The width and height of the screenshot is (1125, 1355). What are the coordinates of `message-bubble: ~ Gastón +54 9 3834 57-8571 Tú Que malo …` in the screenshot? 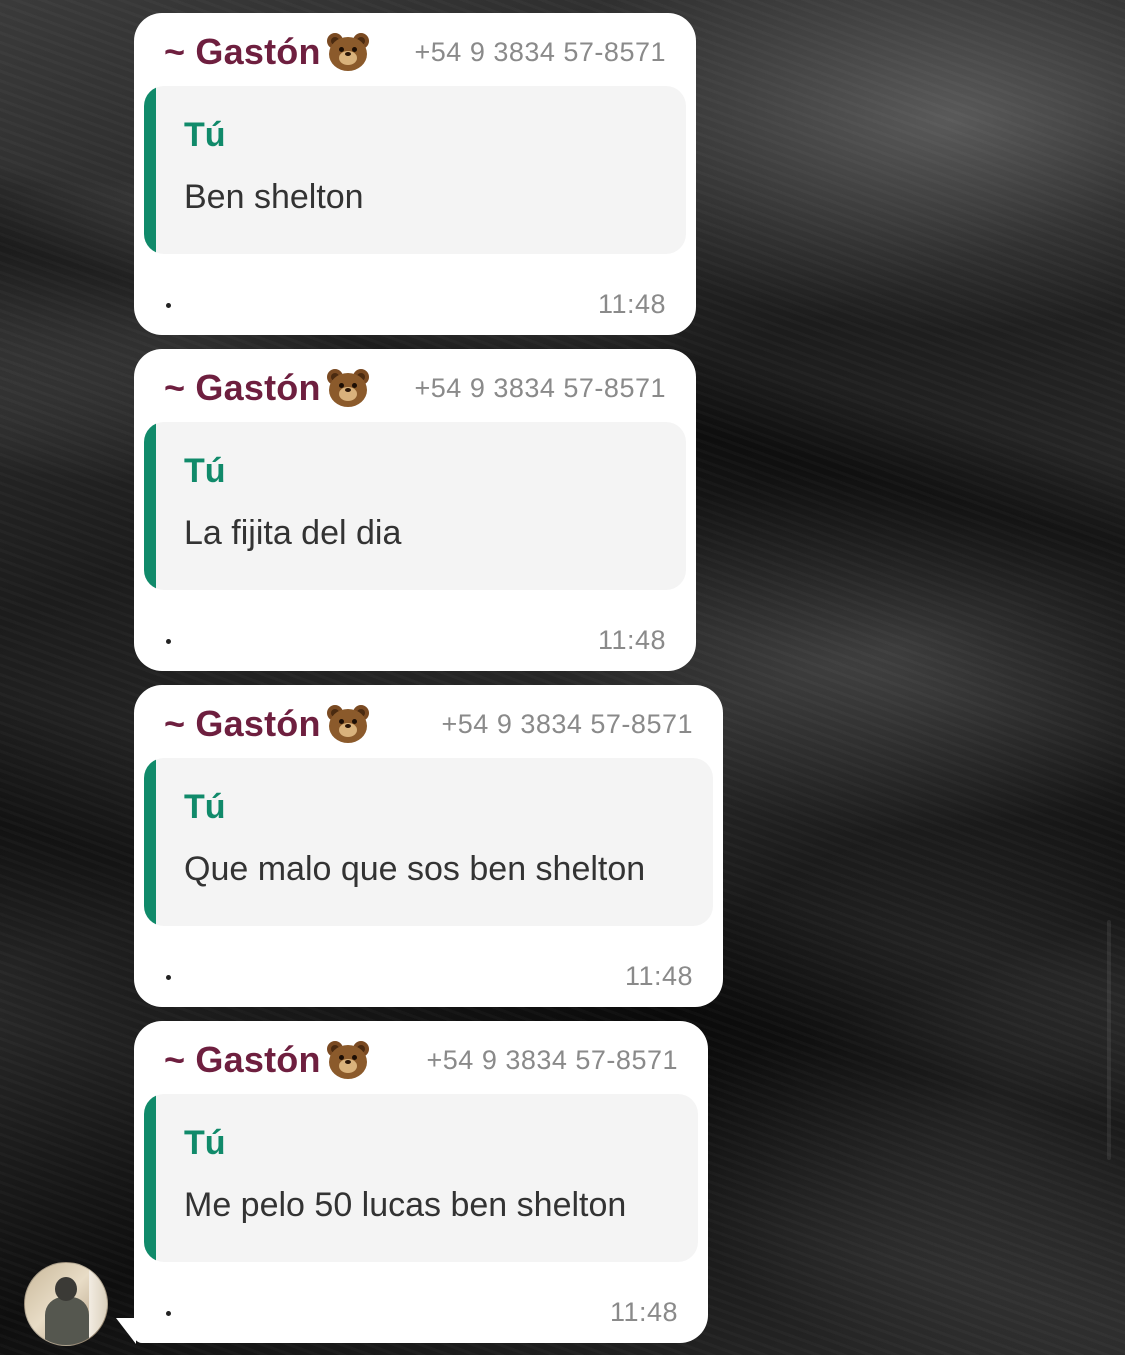 It's located at (428, 846).